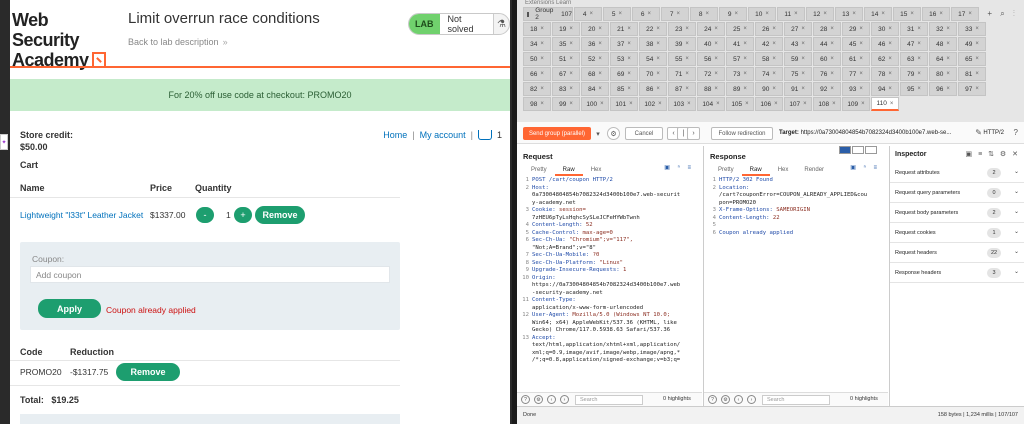 This screenshot has height=424, width=1024. Describe the element at coordinates (978, 132) in the screenshot. I see `edit-target-icon: ✎` at that location.